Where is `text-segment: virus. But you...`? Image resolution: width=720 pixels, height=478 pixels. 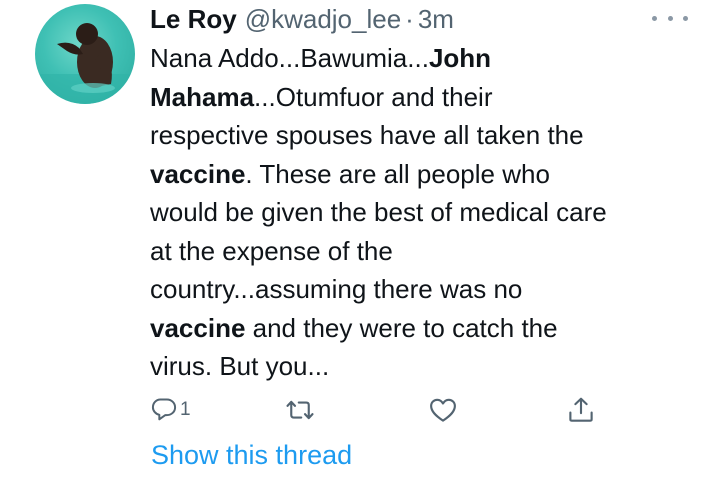 text-segment: virus. But you... is located at coordinates (240, 366).